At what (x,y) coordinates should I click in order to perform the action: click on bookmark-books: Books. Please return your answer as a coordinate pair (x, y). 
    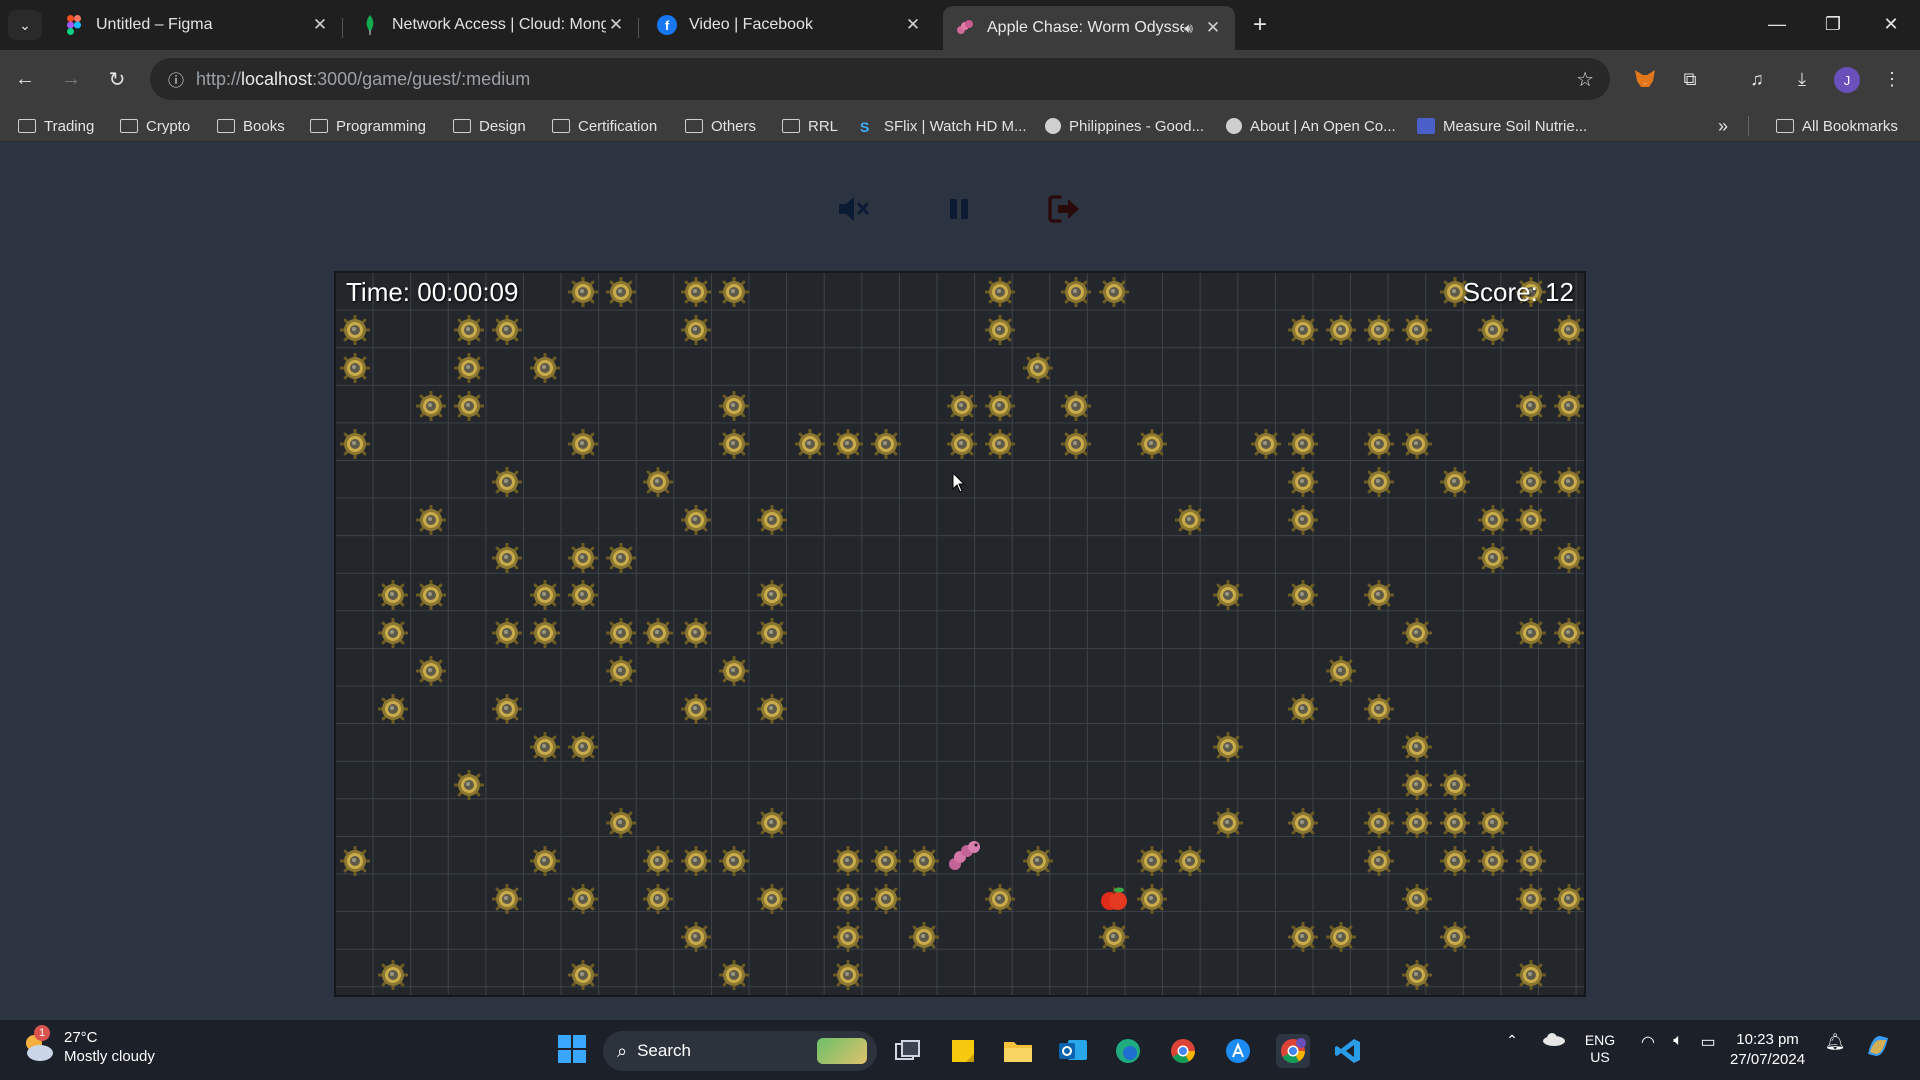
    Looking at the image, I should click on (251, 126).